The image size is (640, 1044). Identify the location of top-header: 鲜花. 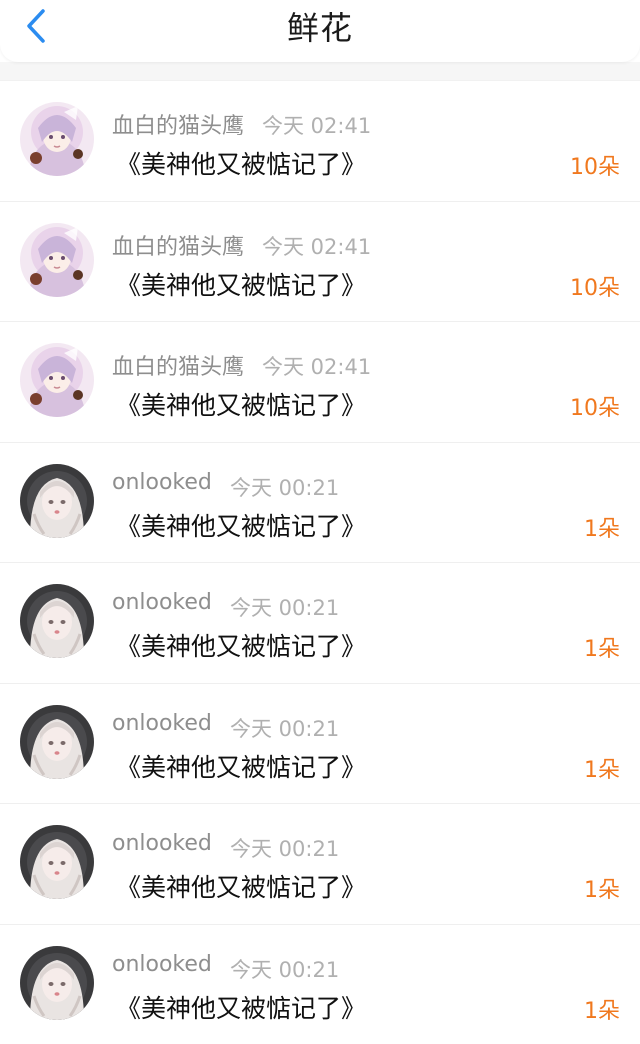
(320, 31).